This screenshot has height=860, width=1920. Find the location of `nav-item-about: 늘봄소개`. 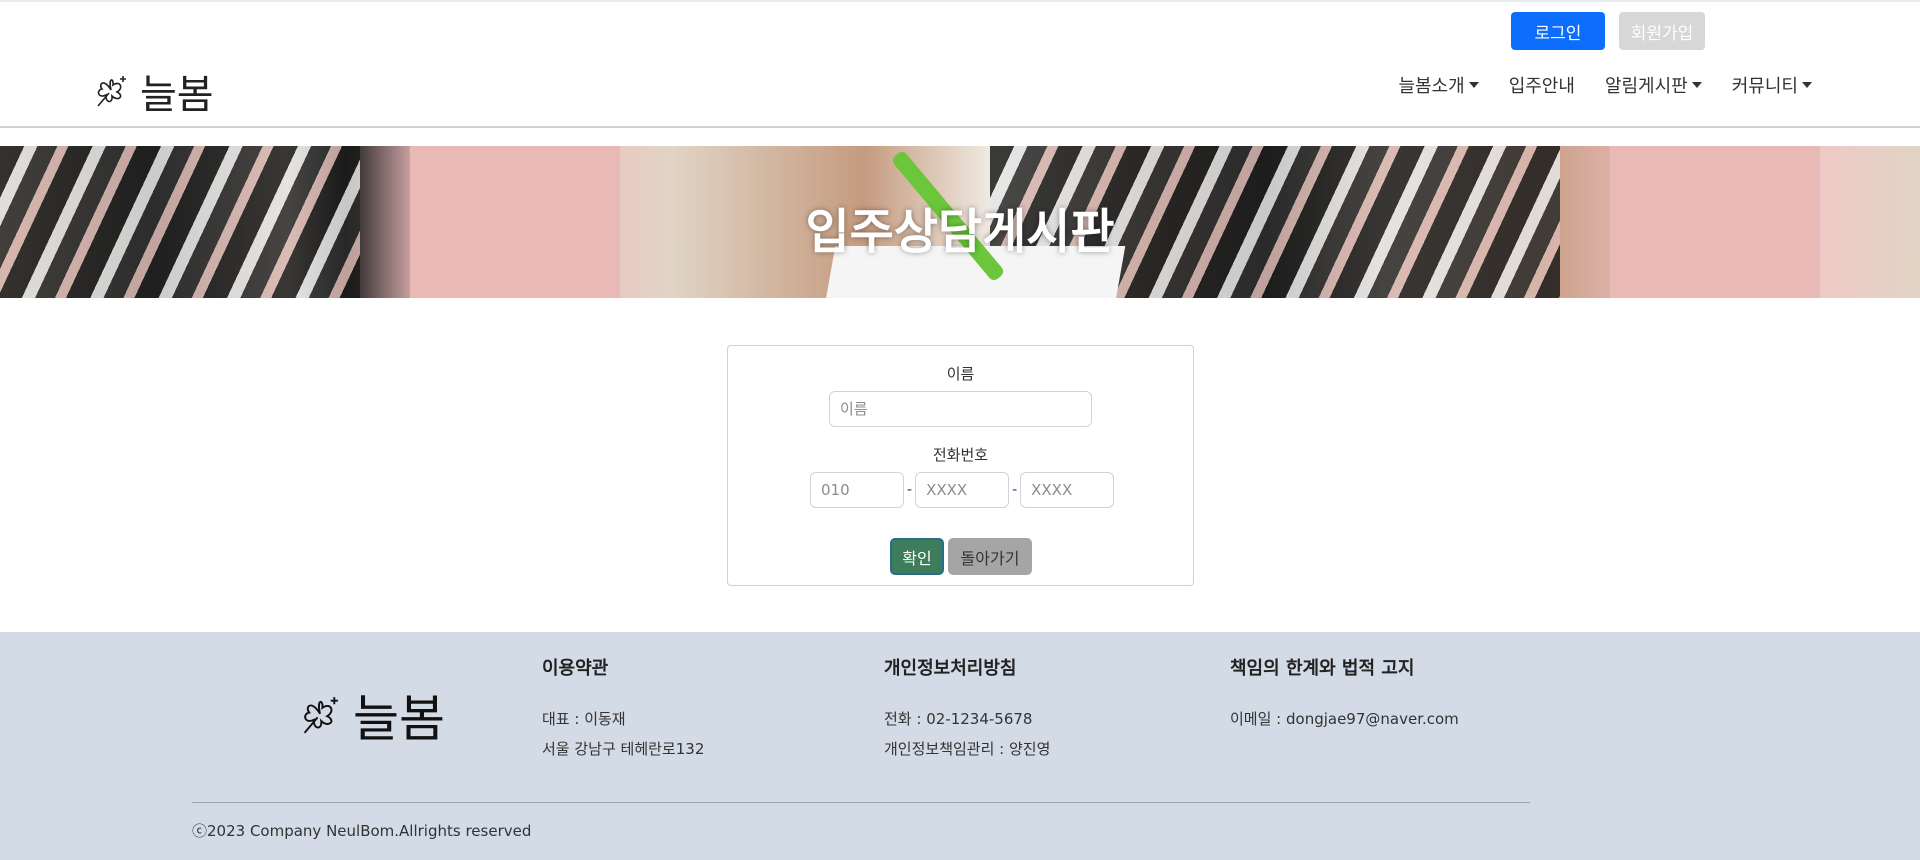

nav-item-about: 늘봄소개 is located at coordinates (1438, 85).